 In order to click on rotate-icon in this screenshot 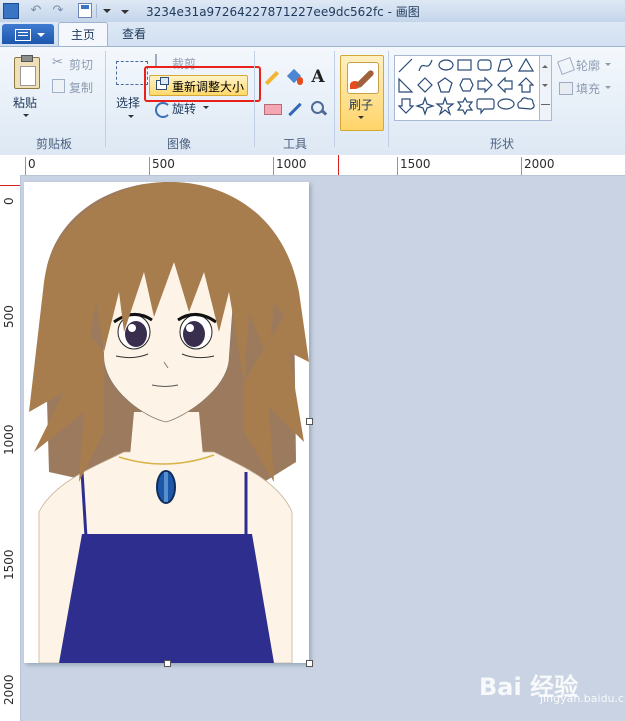, I will do `click(163, 110)`.